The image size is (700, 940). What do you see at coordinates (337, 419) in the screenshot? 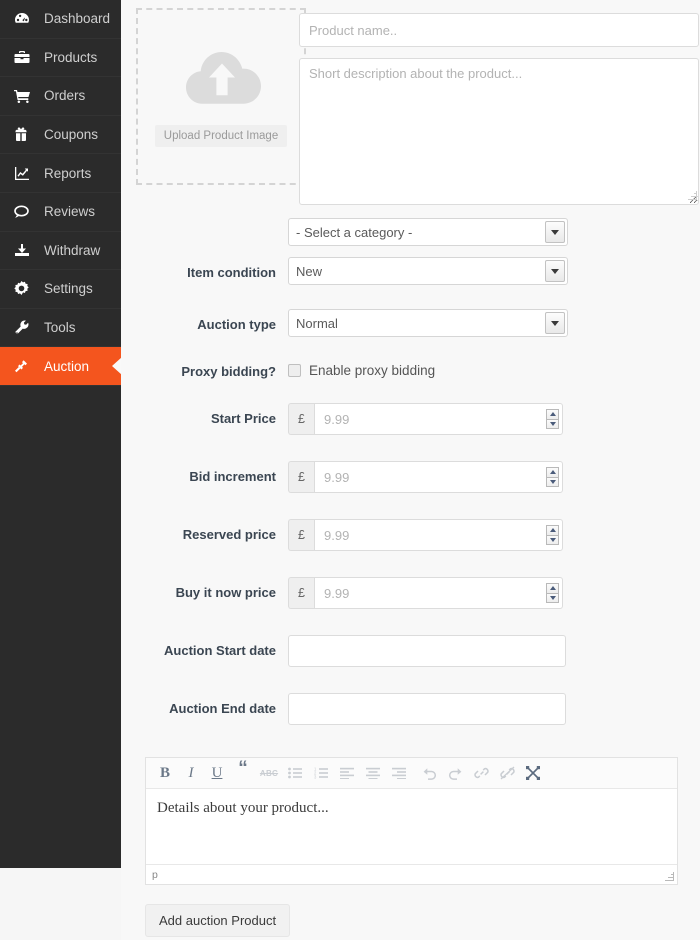
I see `start-price-placeholder: 9.99` at bounding box center [337, 419].